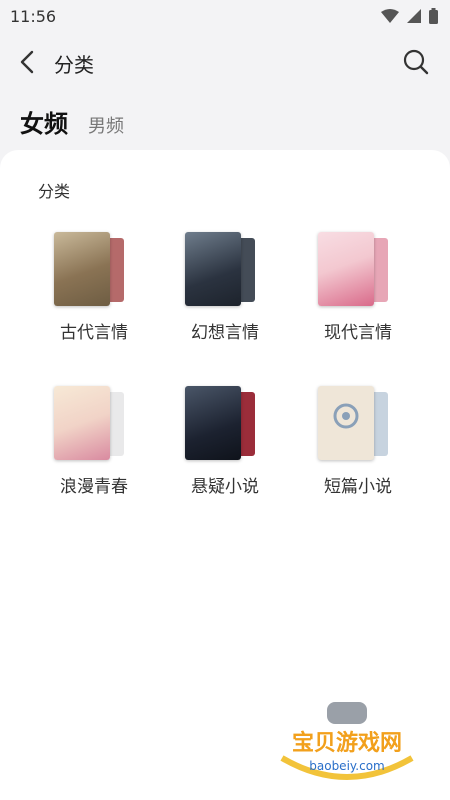  What do you see at coordinates (346, 416) in the screenshot?
I see `flower-logo-icon` at bounding box center [346, 416].